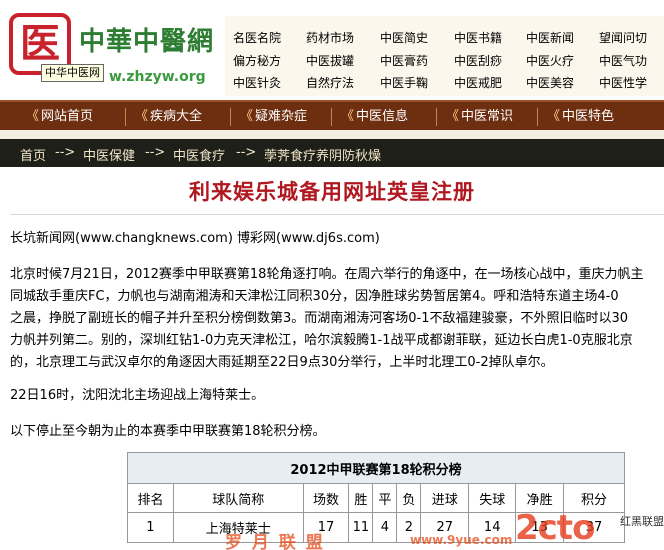  What do you see at coordinates (199, 154) in the screenshot?
I see `breadcrumb-item: 中医食疗` at bounding box center [199, 154].